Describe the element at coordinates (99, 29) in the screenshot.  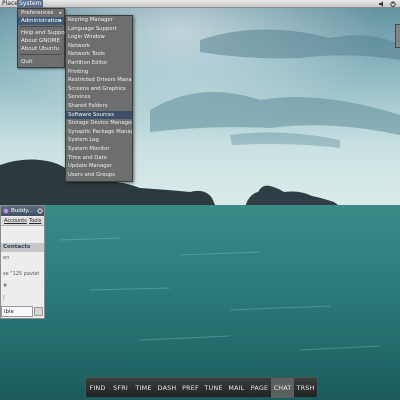
I see `menu-item-language-support: Language Support` at that location.